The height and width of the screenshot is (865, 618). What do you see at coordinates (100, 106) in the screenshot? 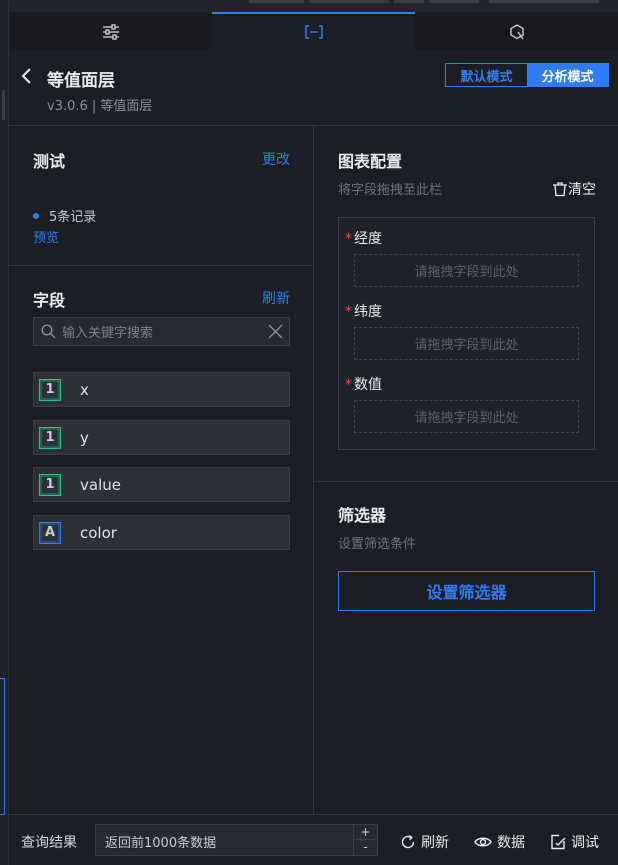
I see `component-version: v3.0.6 | 等值面层` at bounding box center [100, 106].